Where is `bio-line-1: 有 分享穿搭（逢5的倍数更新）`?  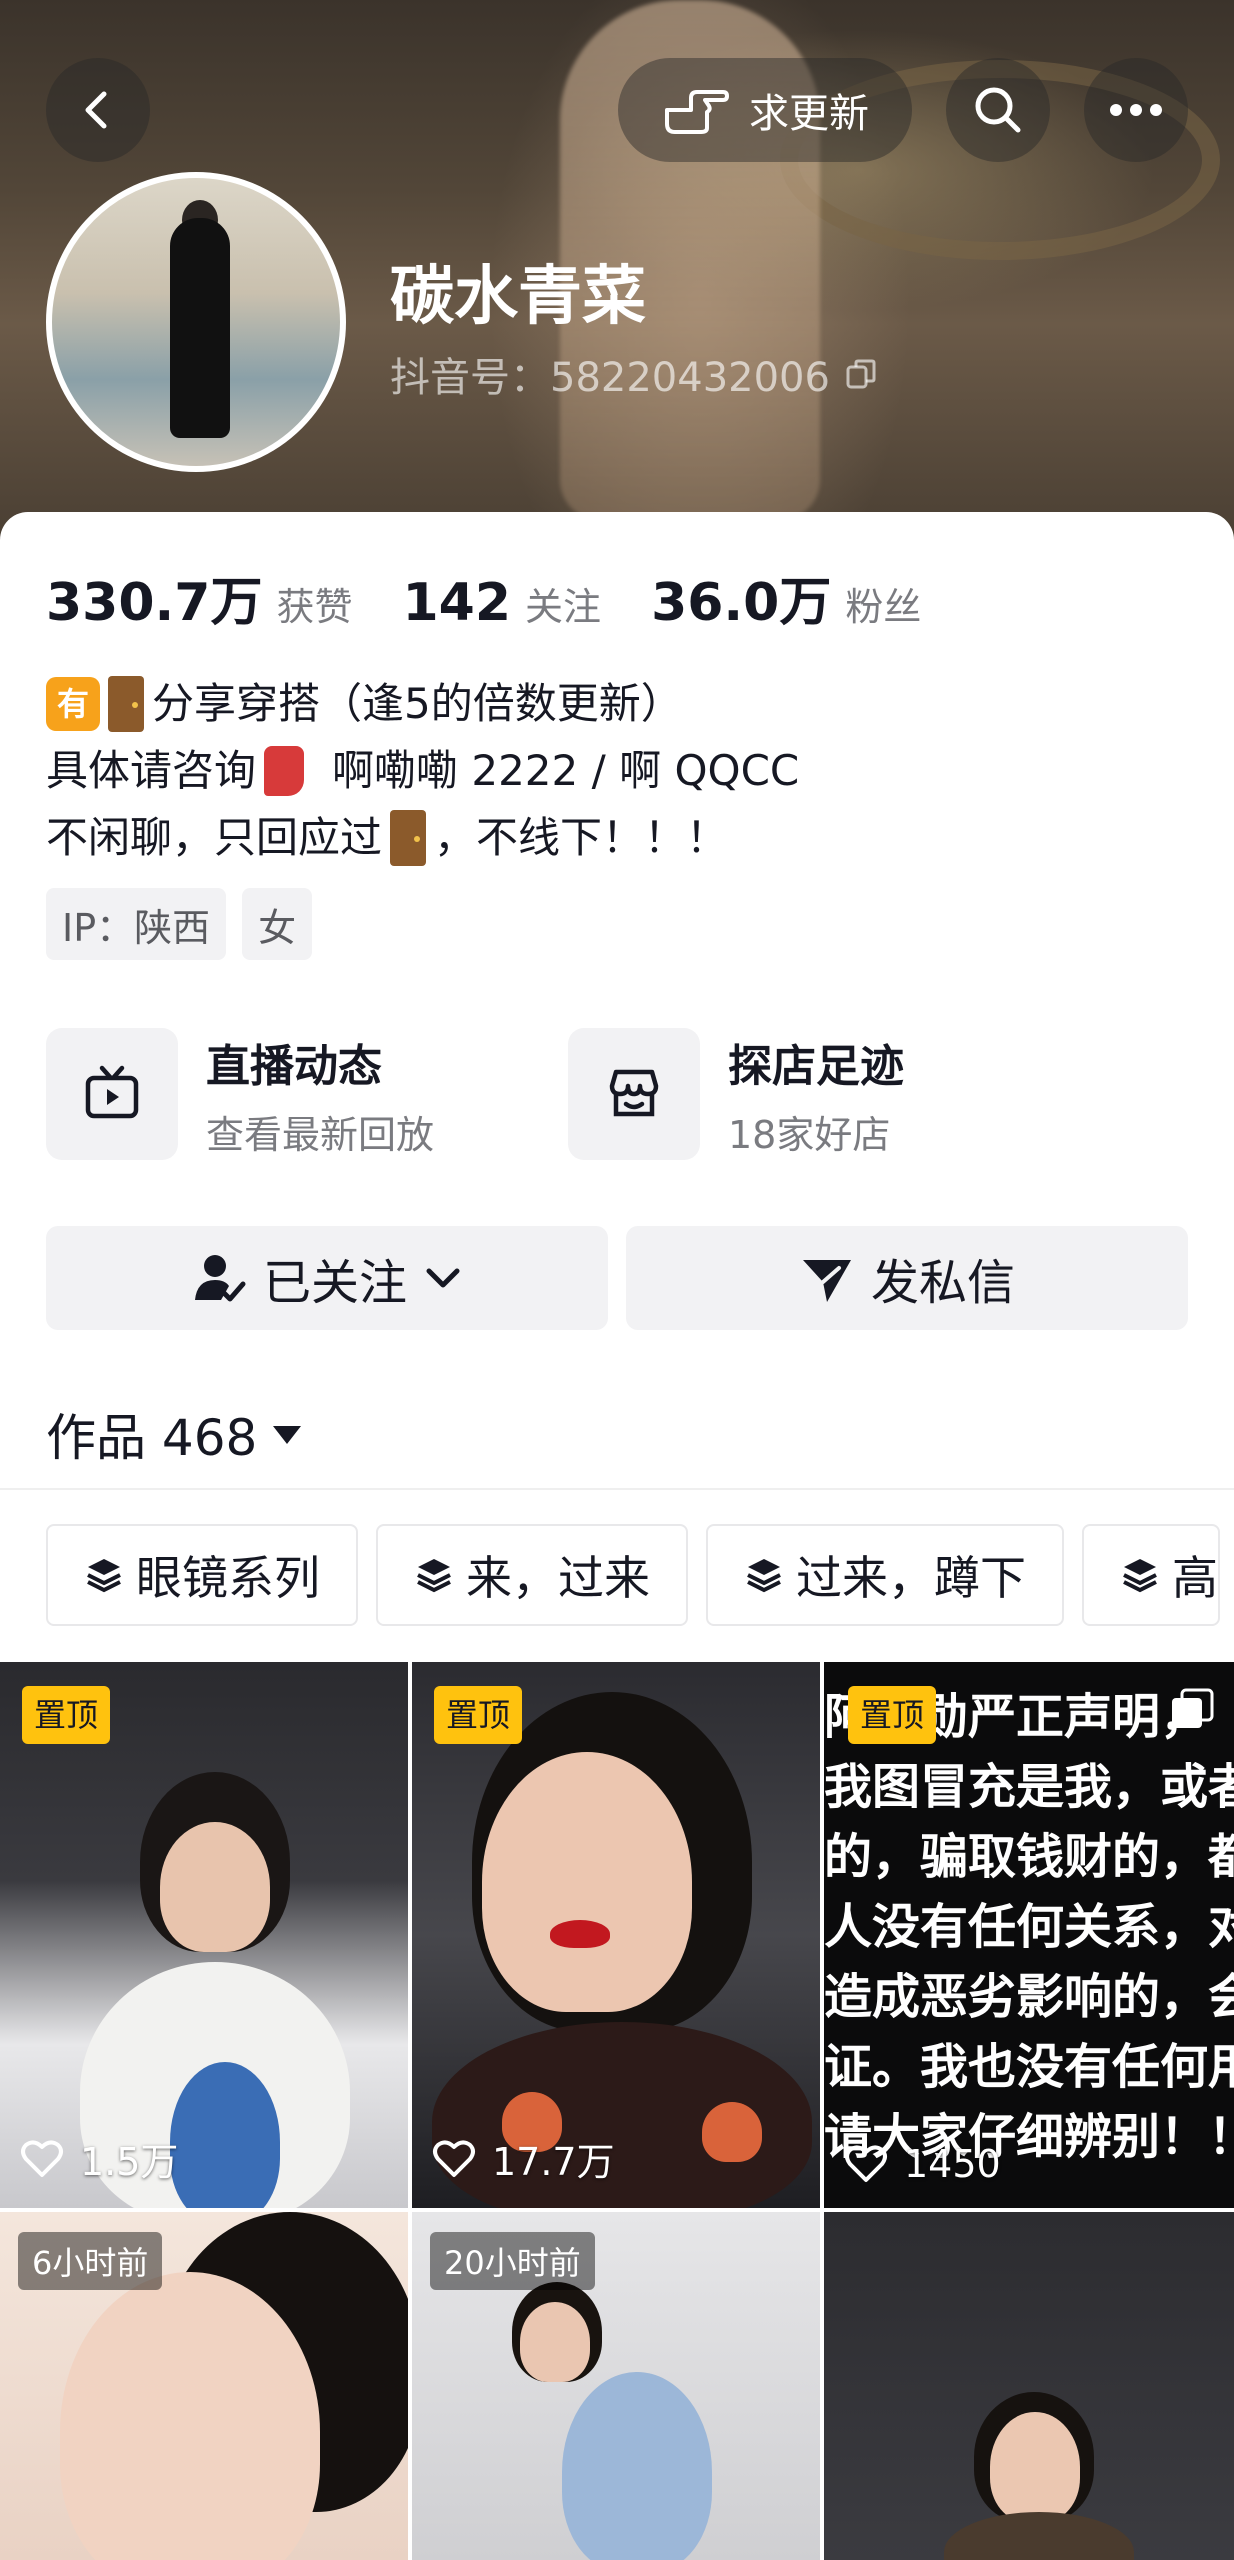 bio-line-1: 有 分享穿搭（逢5的倍数更新） is located at coordinates (422, 703).